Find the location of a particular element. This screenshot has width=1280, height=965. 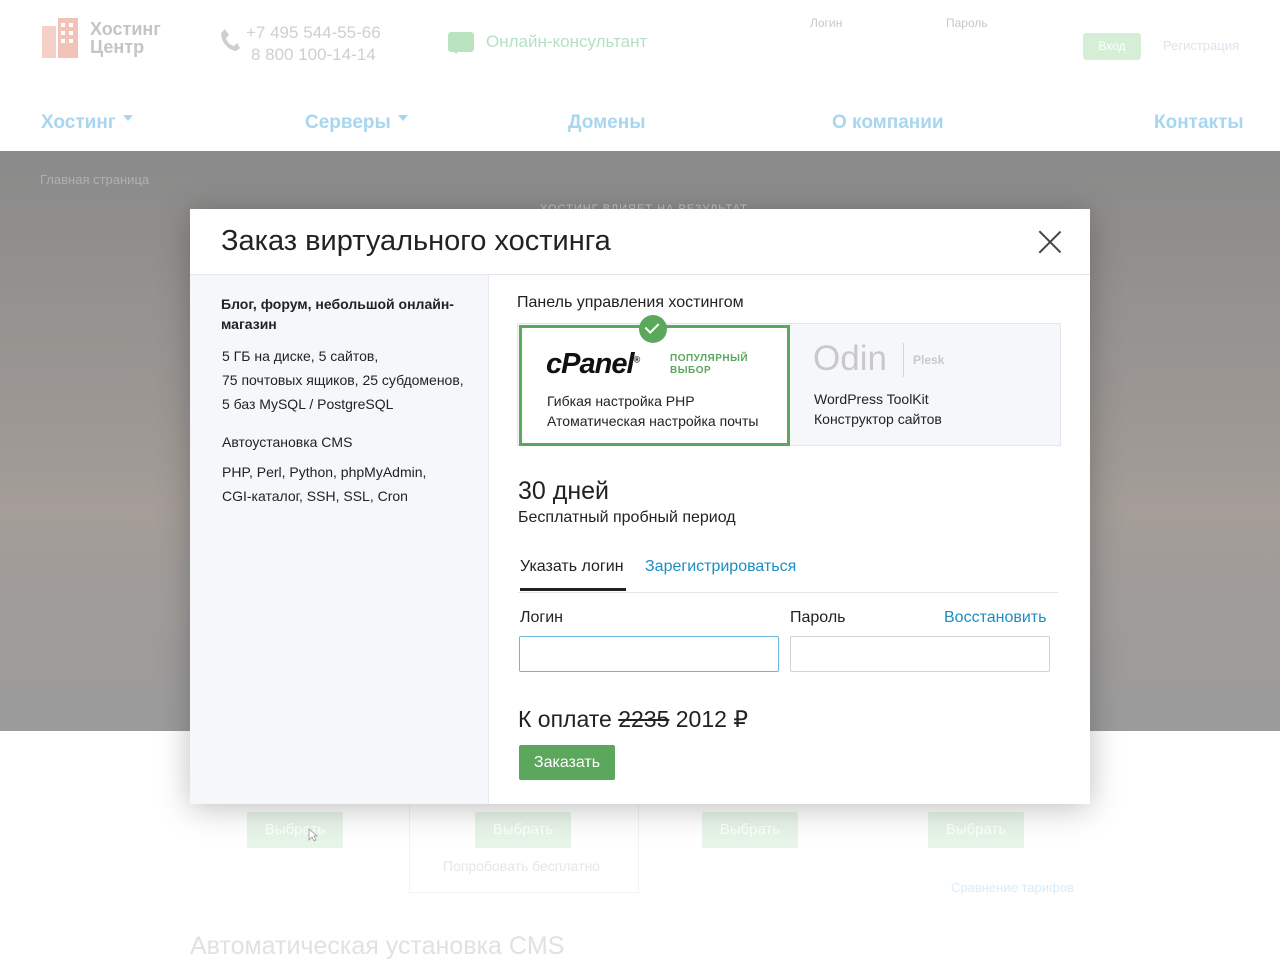

phone-icon is located at coordinates (230, 40).